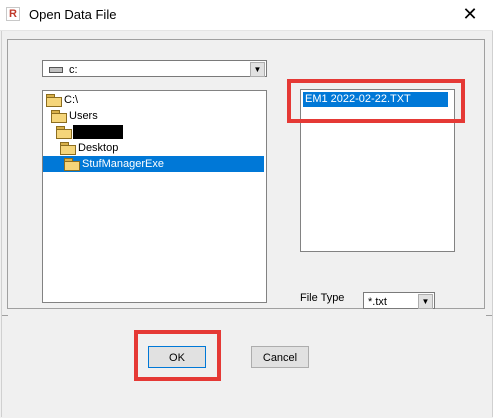  Describe the element at coordinates (73, 14) in the screenshot. I see `window-title: Open Data File` at that location.